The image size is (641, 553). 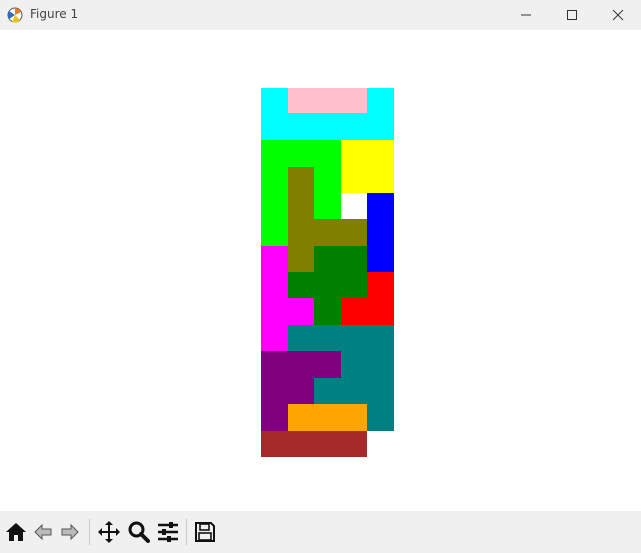 I want to click on close-button, so click(x=618, y=15).